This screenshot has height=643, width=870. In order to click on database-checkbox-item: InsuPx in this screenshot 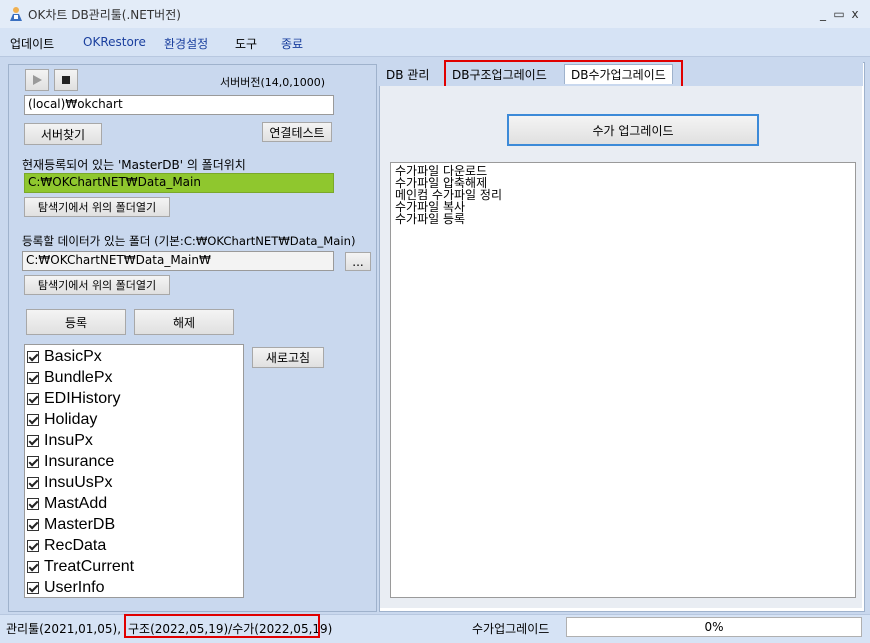, I will do `click(60, 440)`.